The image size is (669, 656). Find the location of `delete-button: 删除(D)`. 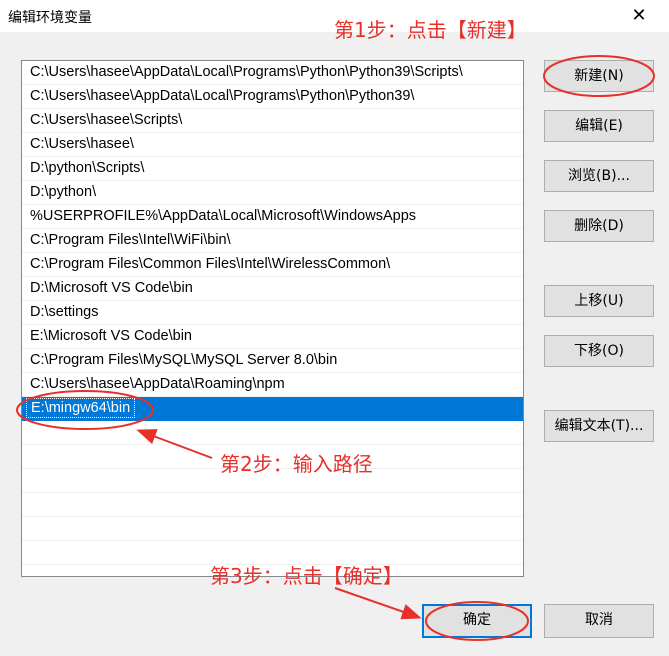

delete-button: 删除(D) is located at coordinates (599, 226).